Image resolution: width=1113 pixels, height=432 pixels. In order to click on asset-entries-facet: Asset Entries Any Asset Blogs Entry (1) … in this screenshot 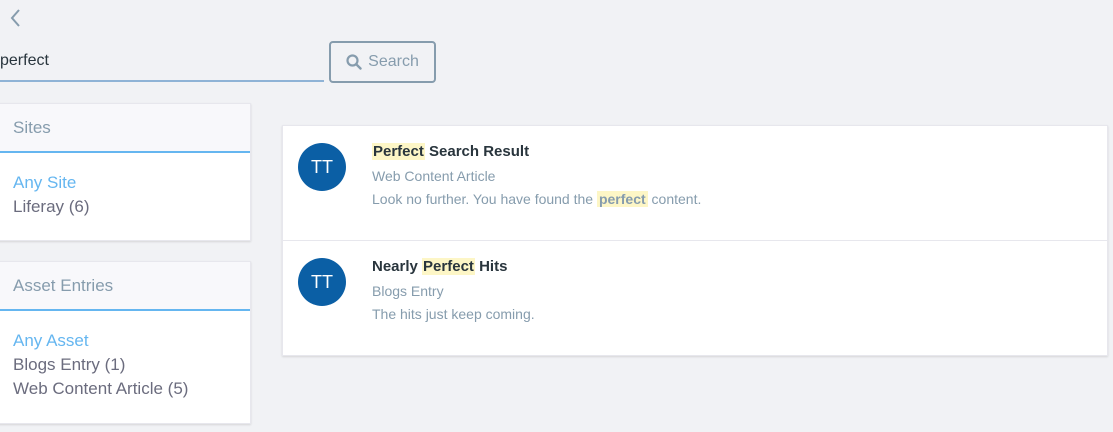, I will do `click(125, 342)`.